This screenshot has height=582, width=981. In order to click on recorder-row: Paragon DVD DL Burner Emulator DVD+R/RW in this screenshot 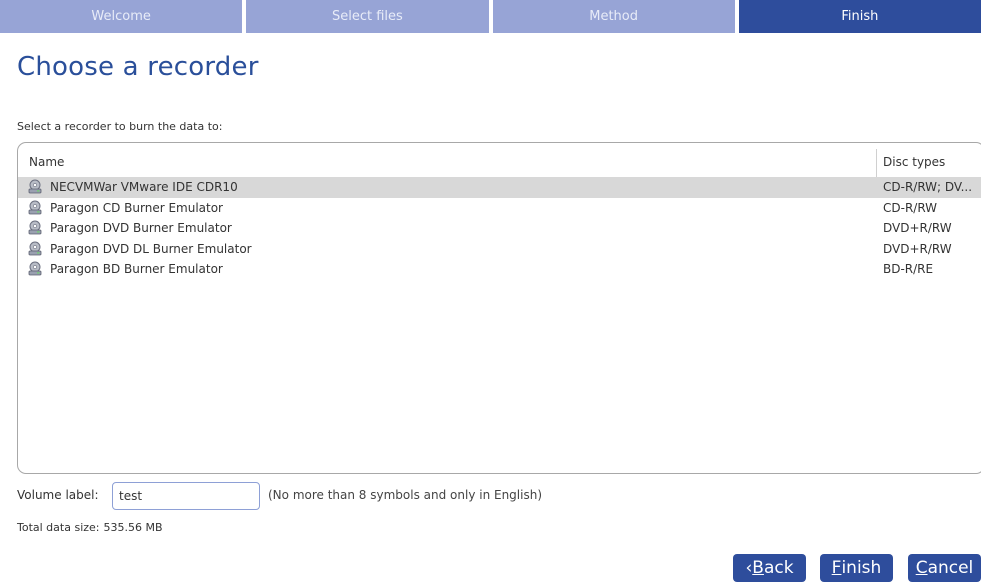, I will do `click(499, 249)`.